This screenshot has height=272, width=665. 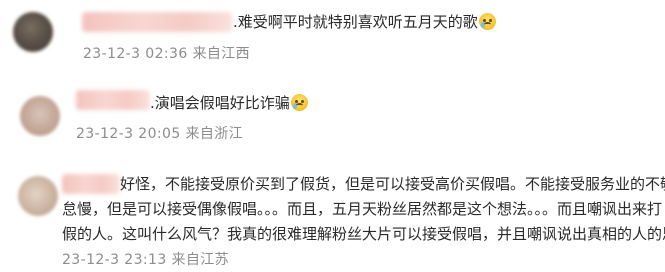 I want to click on crying-laughing-face-icon, so click(x=299, y=102).